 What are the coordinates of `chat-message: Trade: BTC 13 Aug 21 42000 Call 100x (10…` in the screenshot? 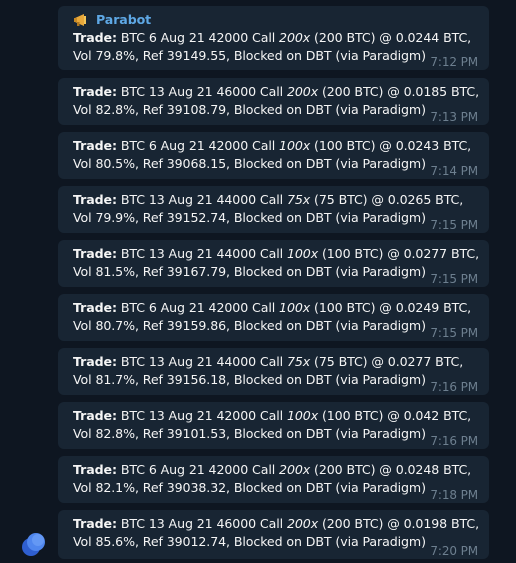 It's located at (273, 425).